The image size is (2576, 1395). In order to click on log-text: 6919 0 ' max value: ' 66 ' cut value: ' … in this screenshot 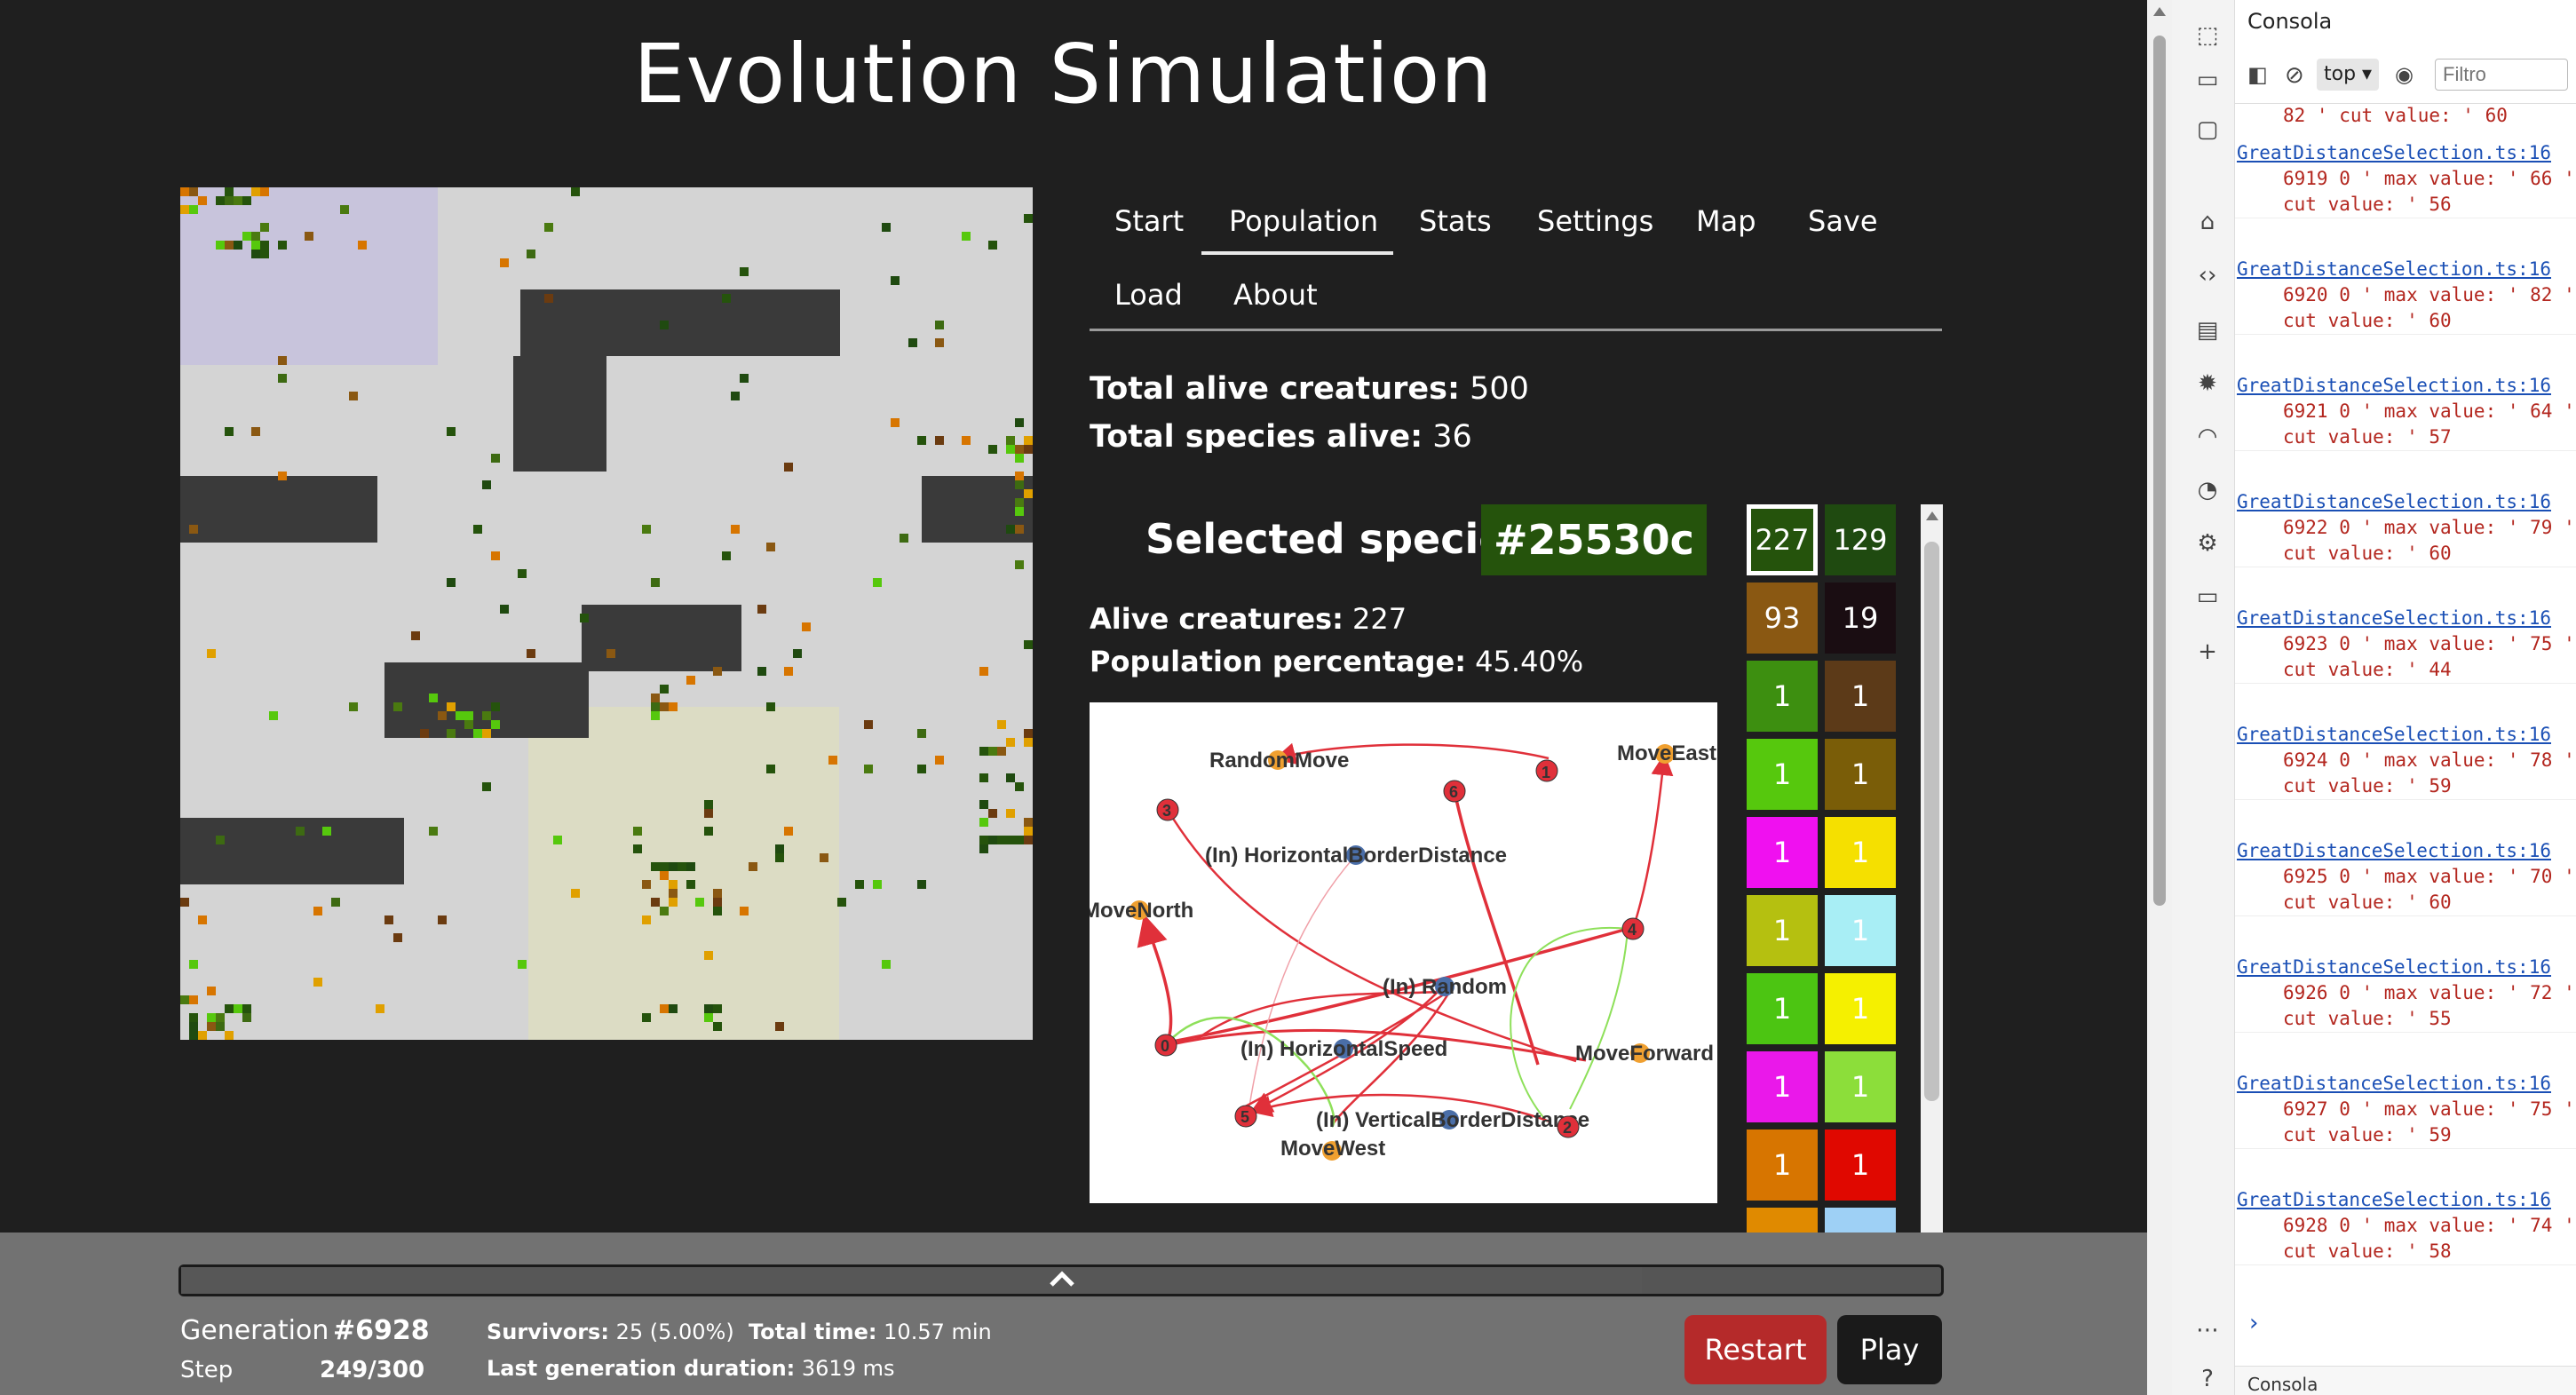, I will do `click(2429, 191)`.